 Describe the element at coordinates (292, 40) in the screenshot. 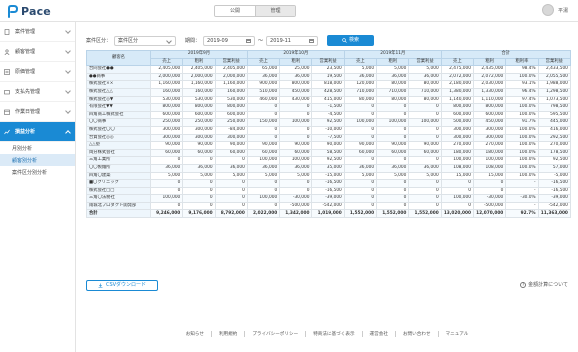

I see `date-to-input: 2019-11` at that location.